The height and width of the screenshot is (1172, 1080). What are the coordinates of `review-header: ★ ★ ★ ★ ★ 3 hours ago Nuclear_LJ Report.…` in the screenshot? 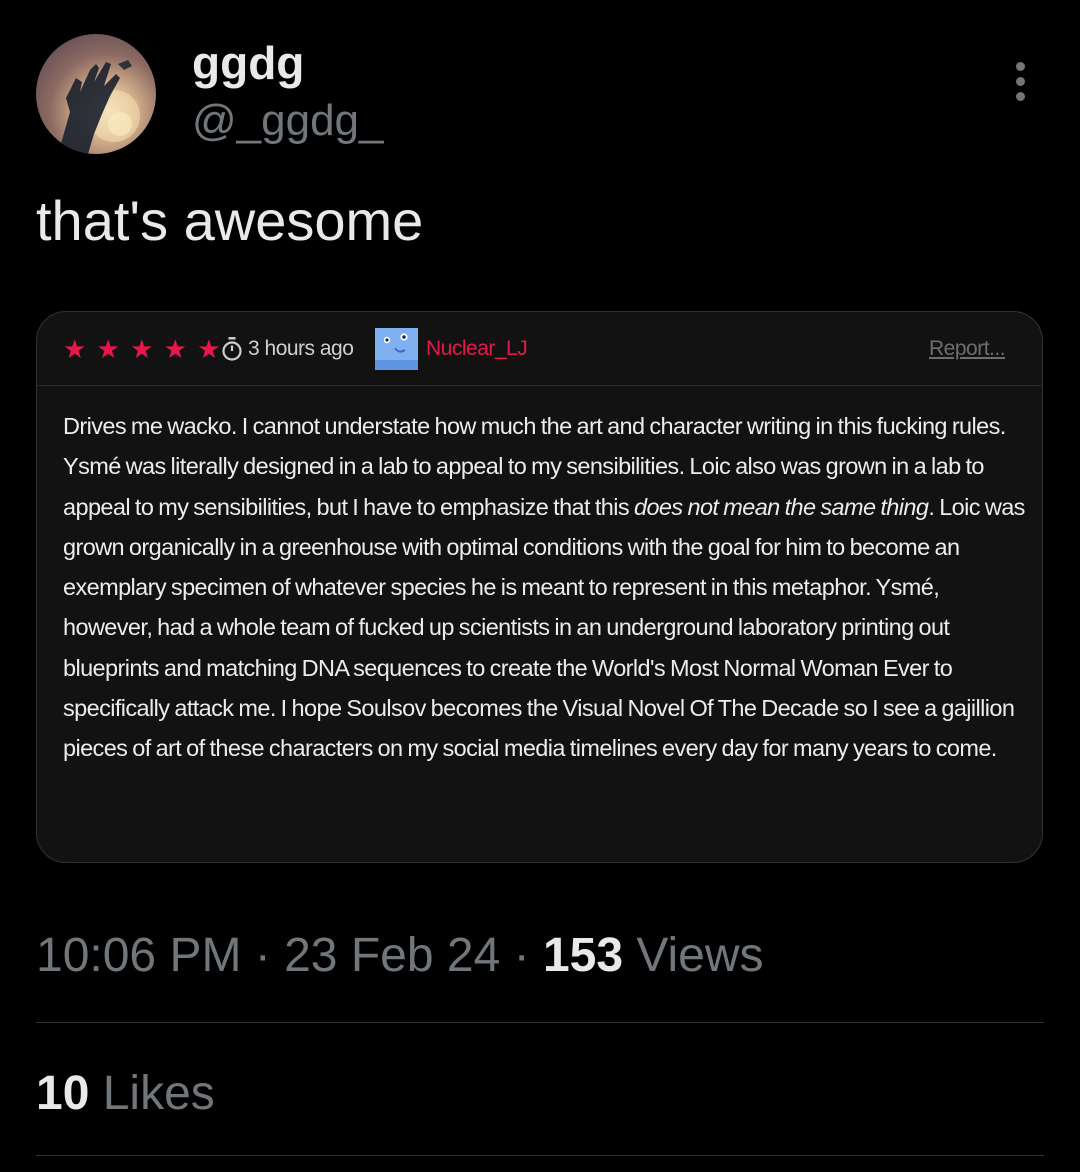 It's located at (539, 349).